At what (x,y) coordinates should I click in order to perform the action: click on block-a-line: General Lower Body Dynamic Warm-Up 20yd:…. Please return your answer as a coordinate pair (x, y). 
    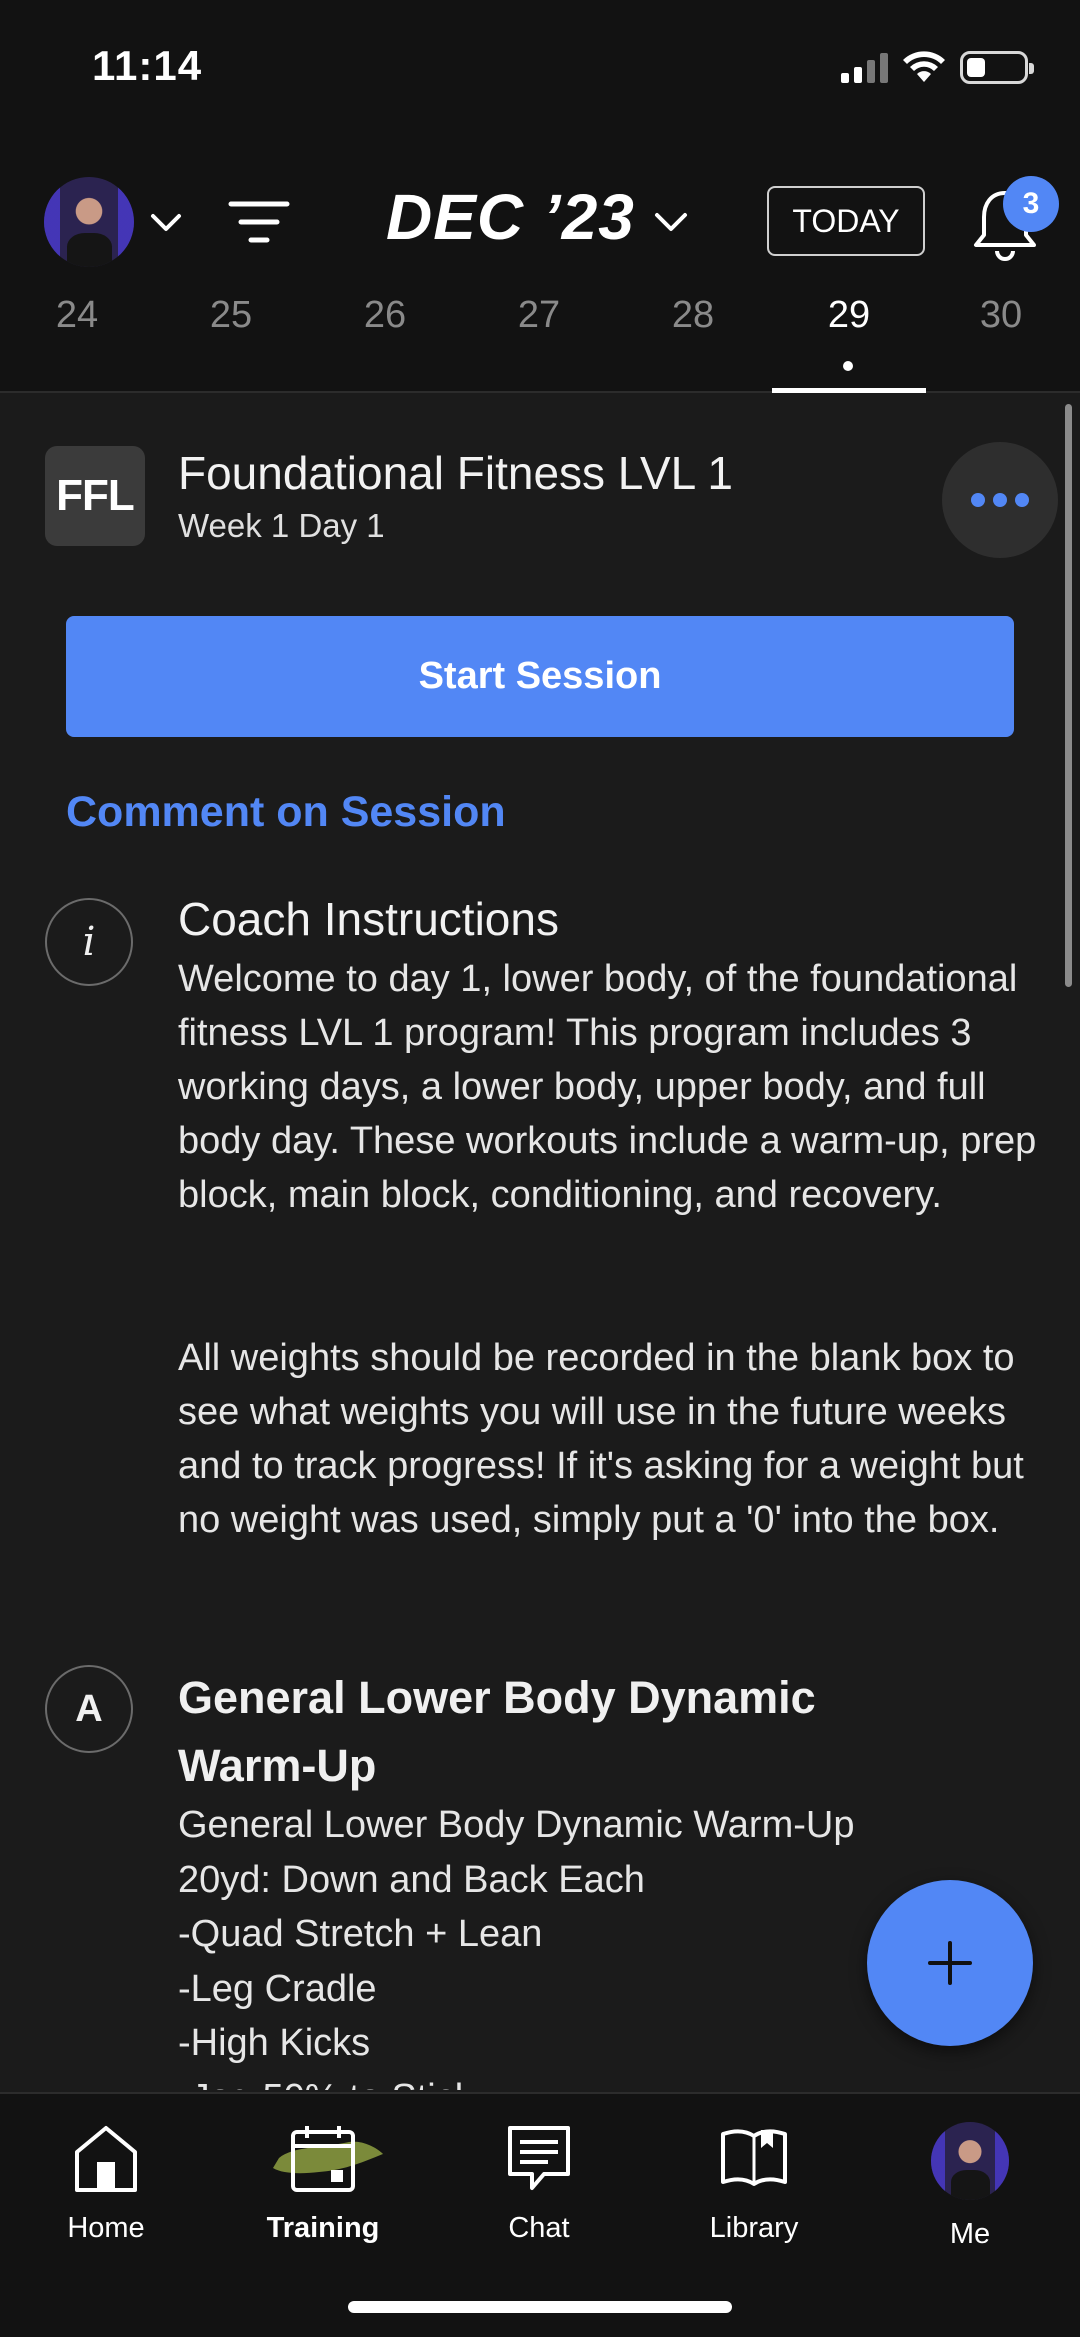
    Looking at the image, I should click on (516, 1852).